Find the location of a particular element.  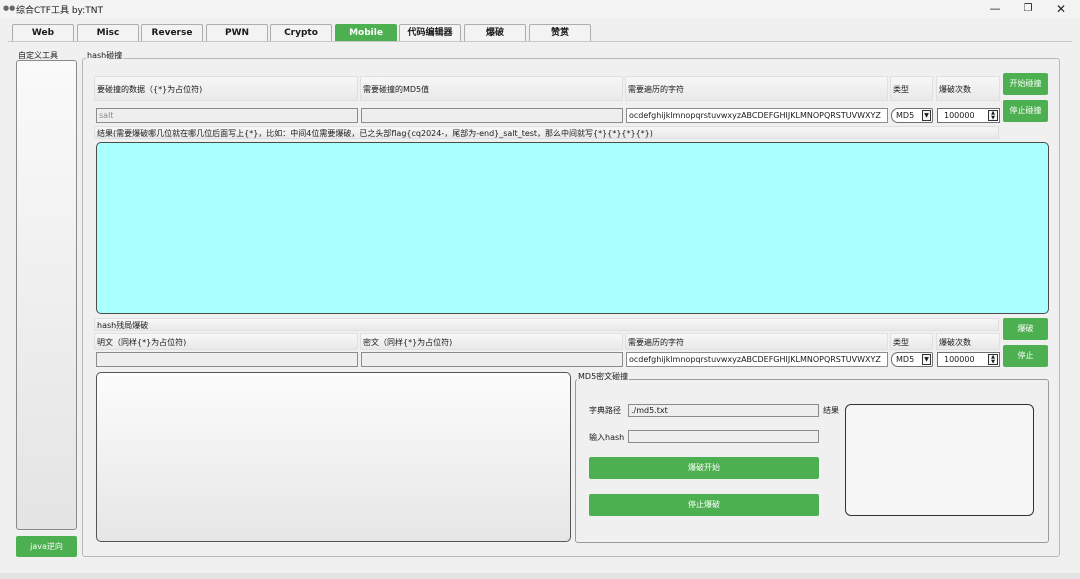

mask-output-textarea is located at coordinates (333, 457).